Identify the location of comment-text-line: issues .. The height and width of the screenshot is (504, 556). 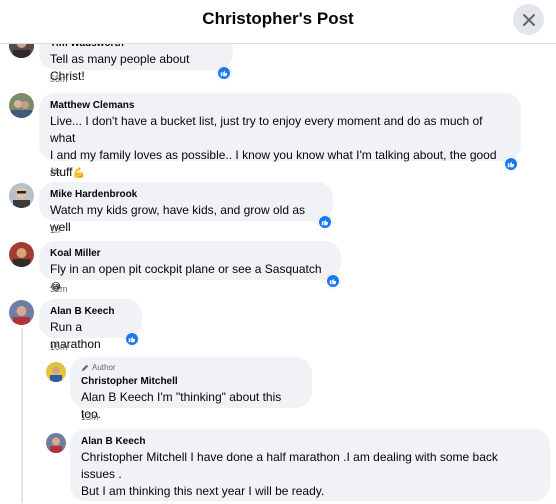
(101, 474).